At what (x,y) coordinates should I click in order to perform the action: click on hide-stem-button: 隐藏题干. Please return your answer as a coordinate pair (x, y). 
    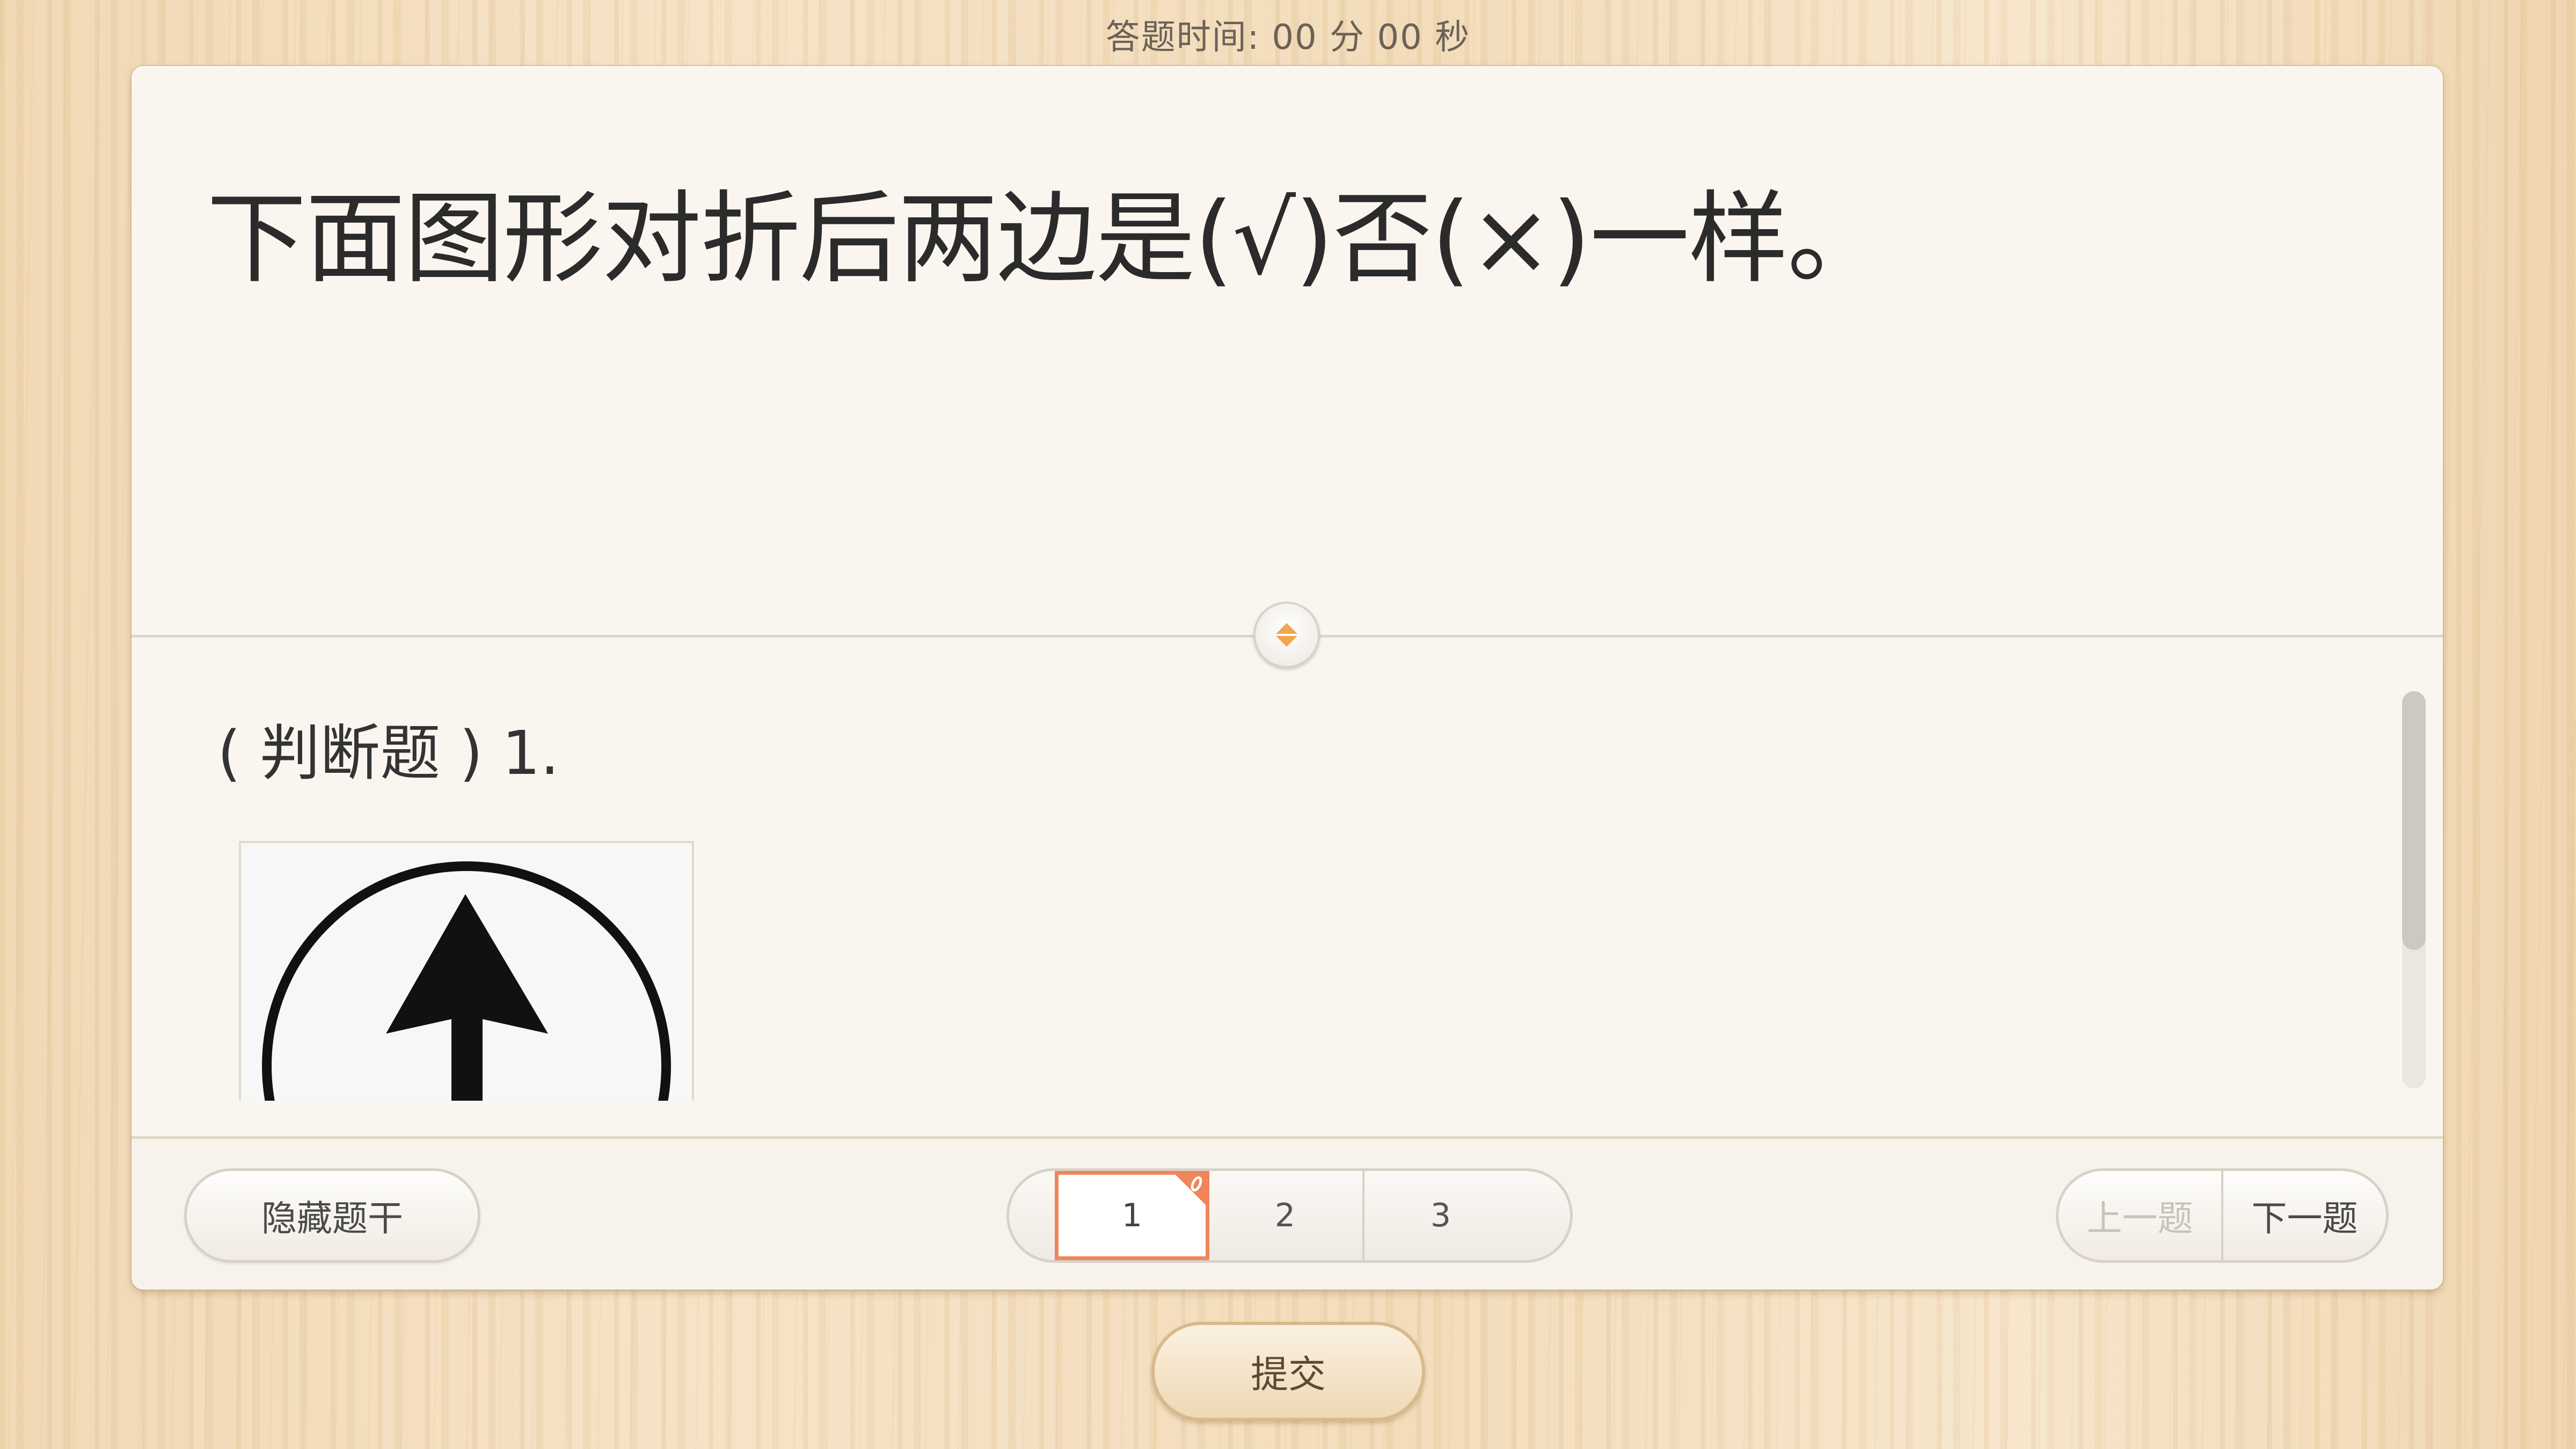
    Looking at the image, I should click on (332, 1215).